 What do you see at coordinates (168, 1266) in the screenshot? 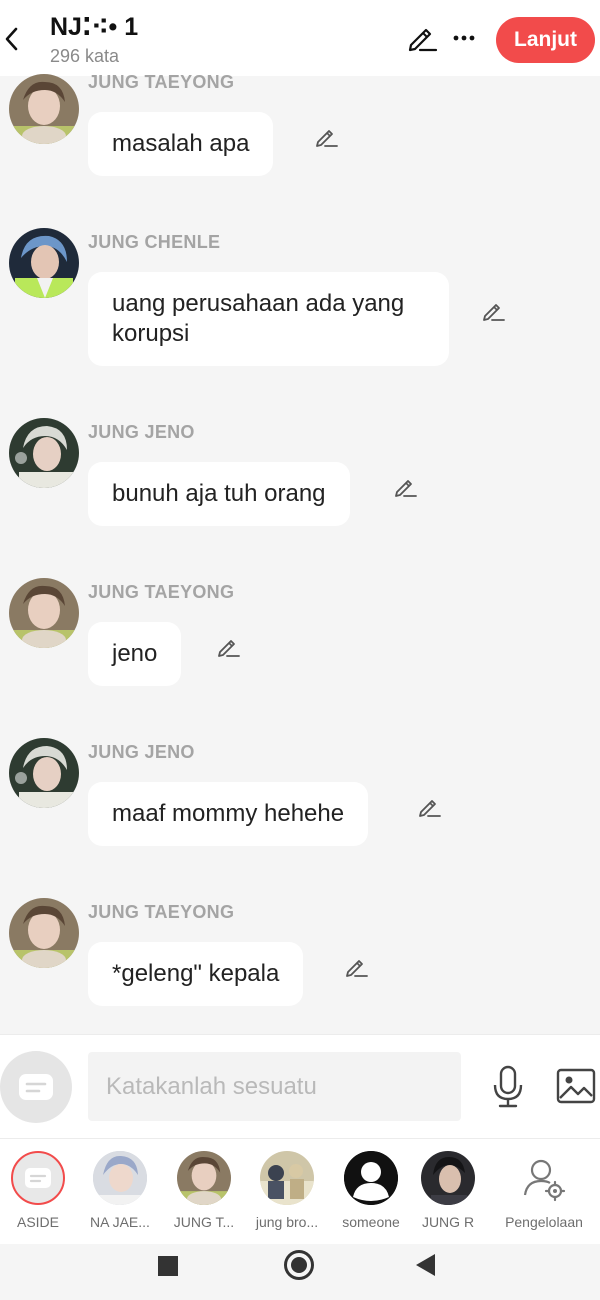
I see `recents-button` at bounding box center [168, 1266].